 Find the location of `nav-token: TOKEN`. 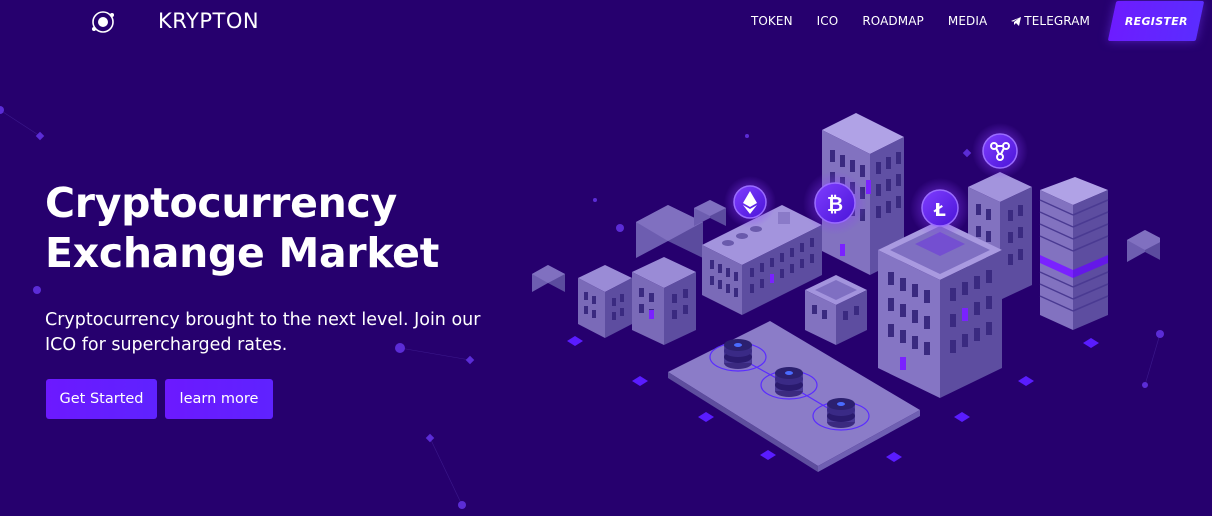

nav-token: TOKEN is located at coordinates (772, 21).